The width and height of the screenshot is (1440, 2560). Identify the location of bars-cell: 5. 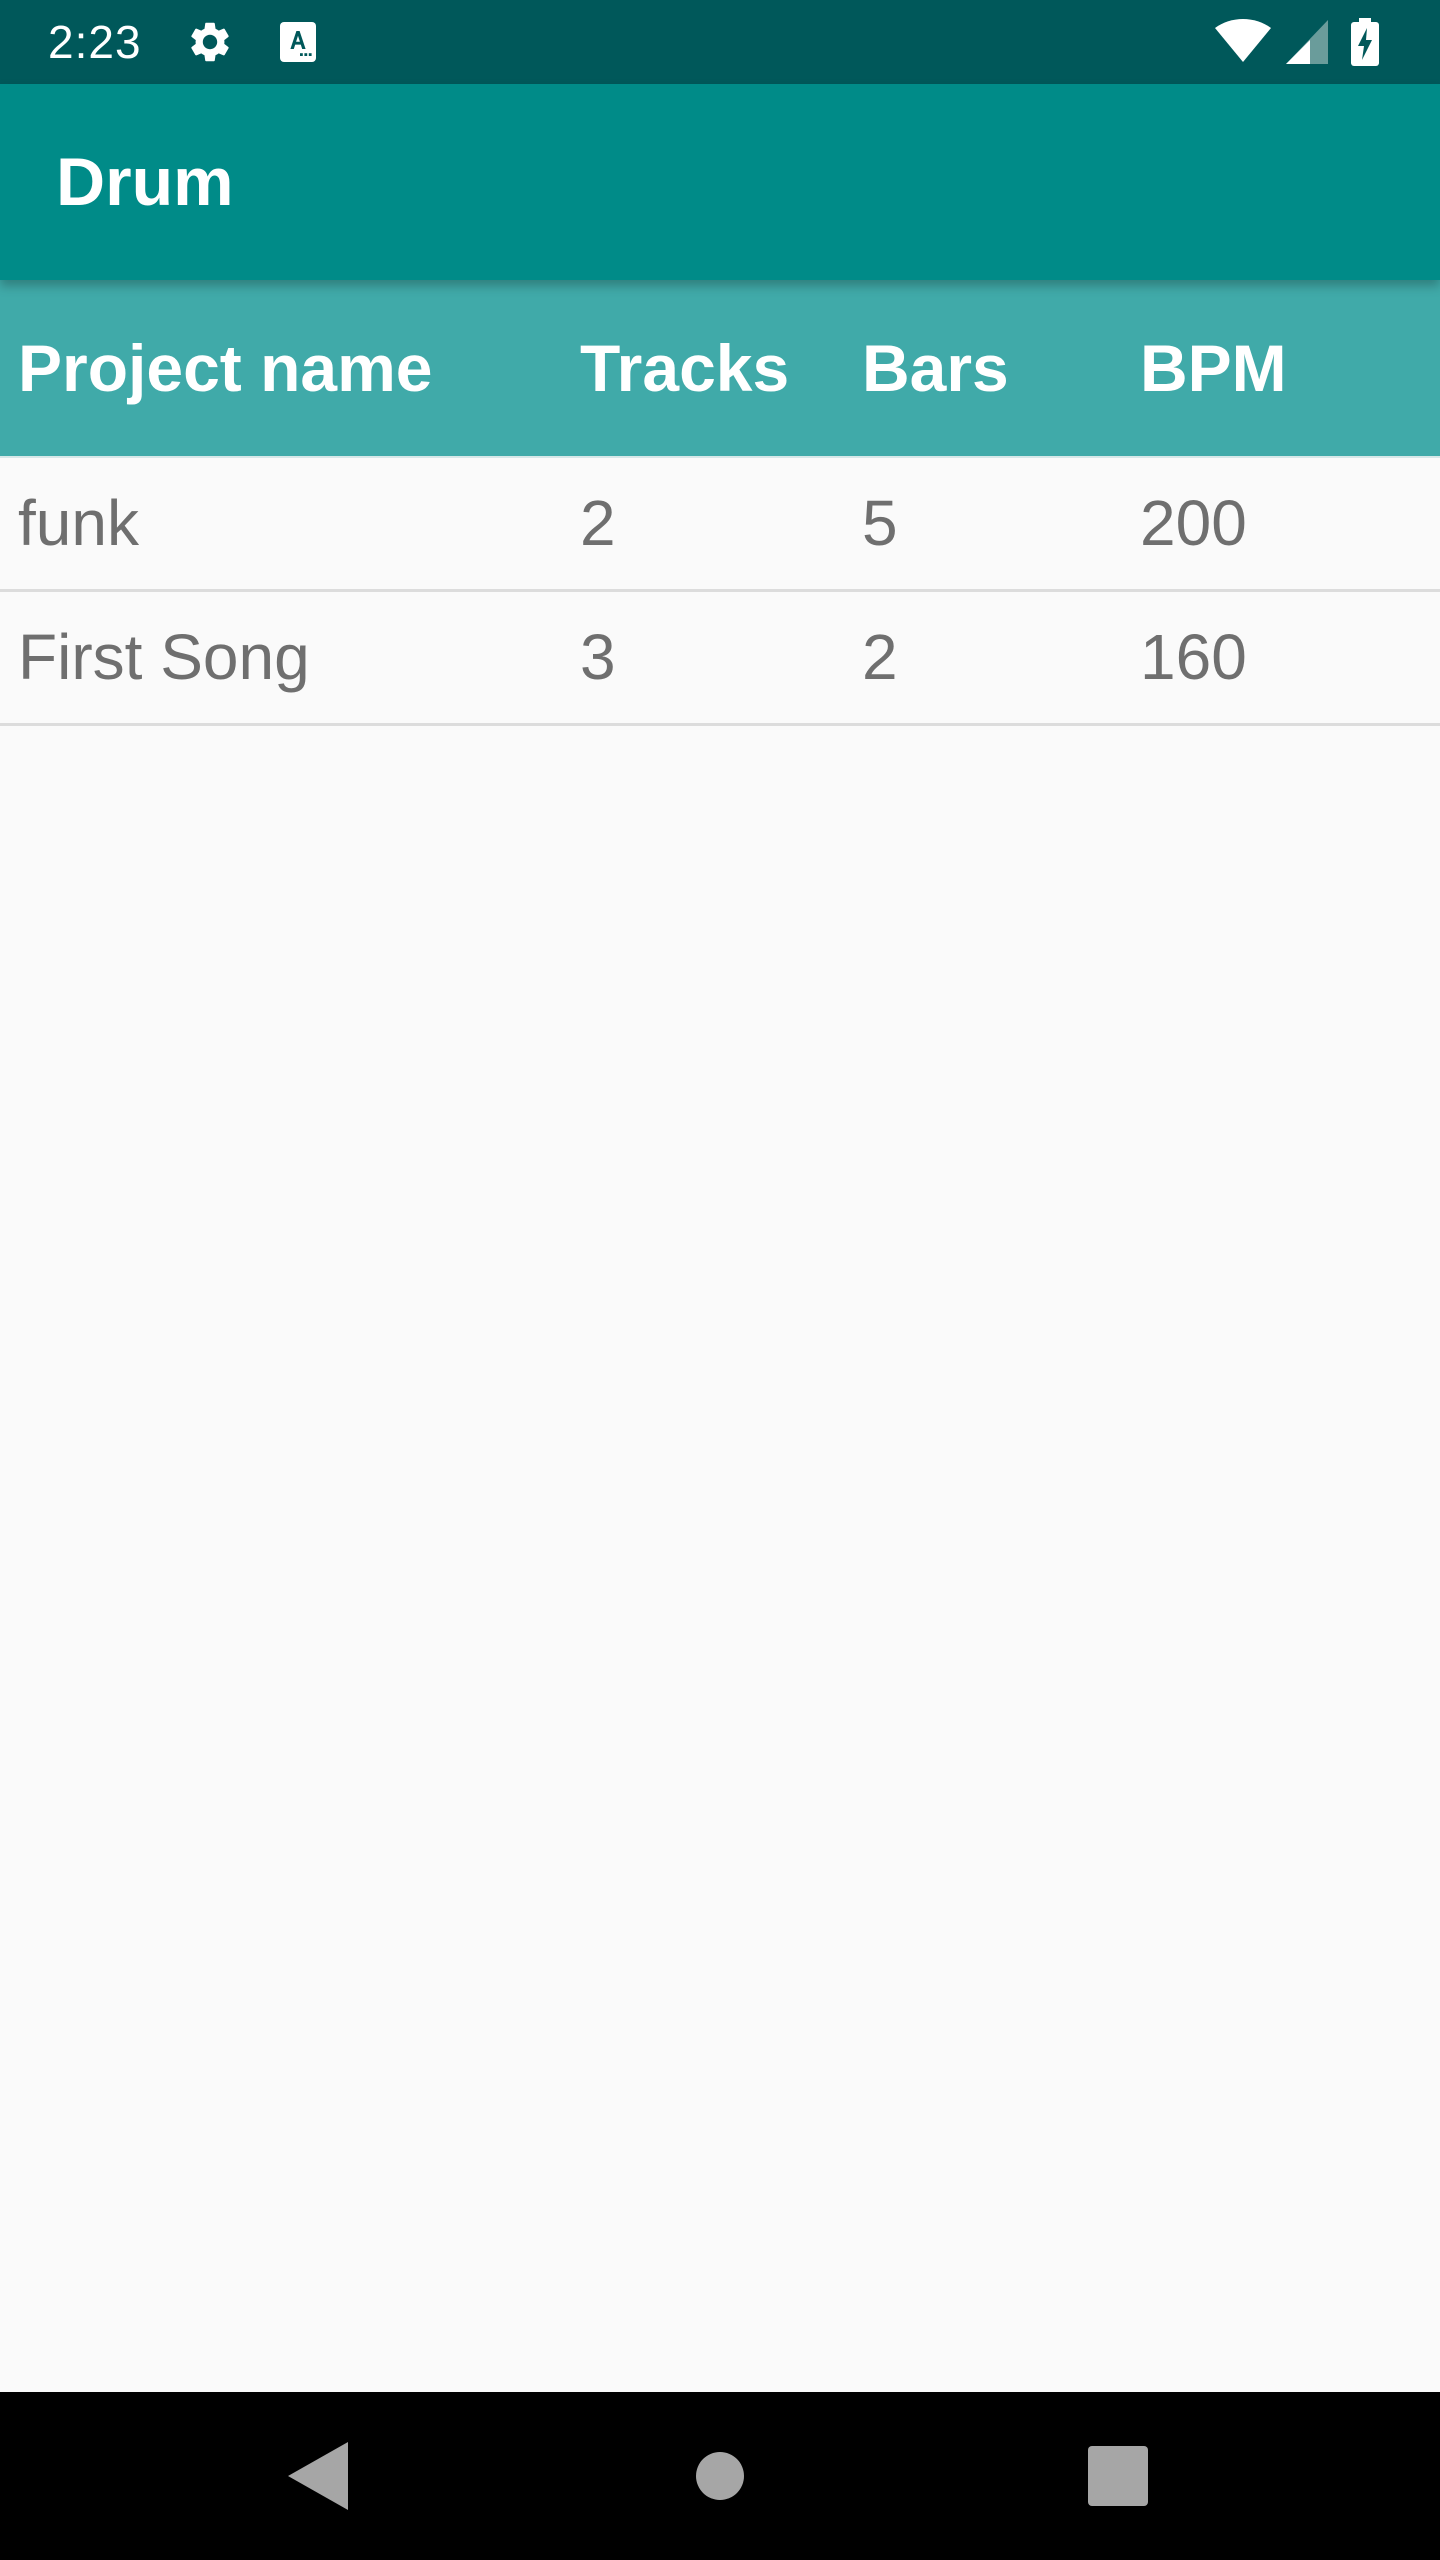
(880, 523).